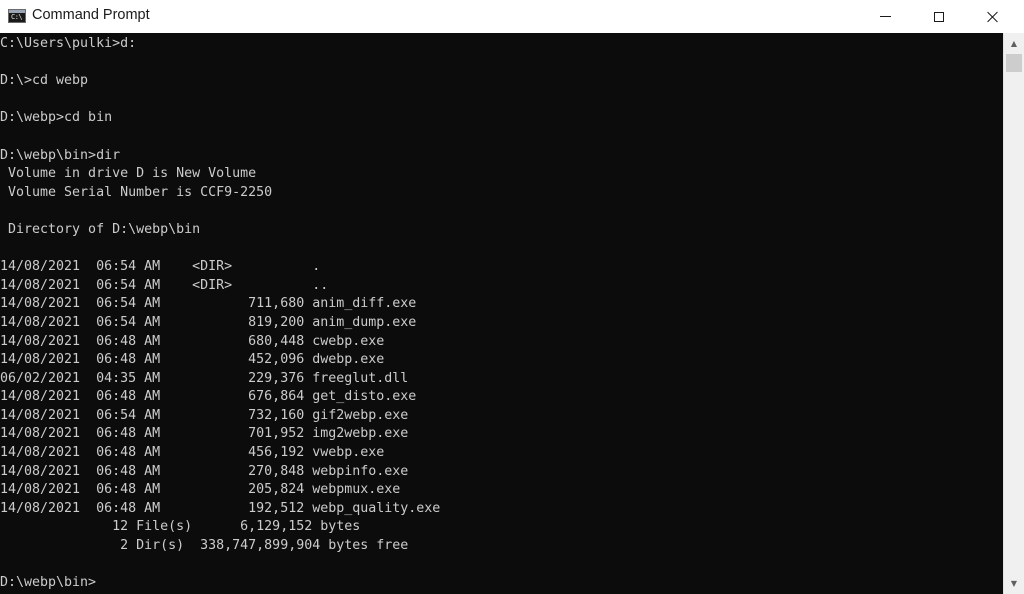  Describe the element at coordinates (180, 527) in the screenshot. I see `console-line: 12 File(s) 6,129,152 bytes` at that location.